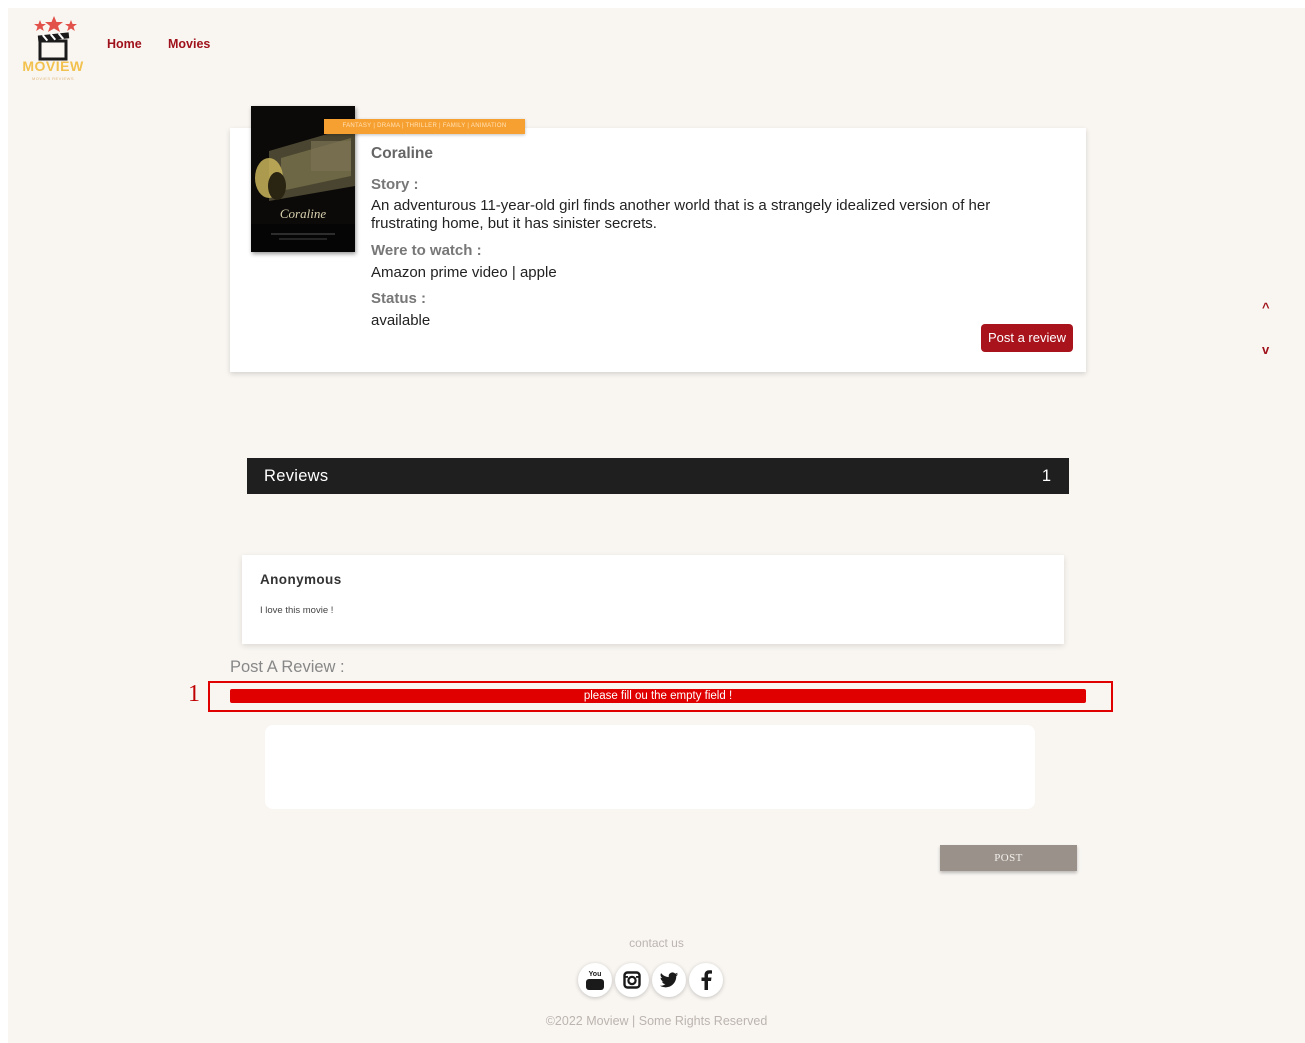 The height and width of the screenshot is (1043, 1305). What do you see at coordinates (1008, 858) in the screenshot?
I see `post-button: POST` at bounding box center [1008, 858].